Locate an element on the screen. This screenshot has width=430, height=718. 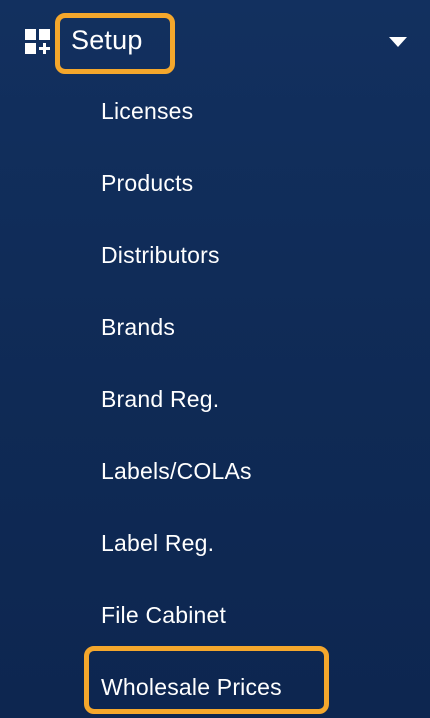
sidebar-item-label: Distributors is located at coordinates (160, 255).